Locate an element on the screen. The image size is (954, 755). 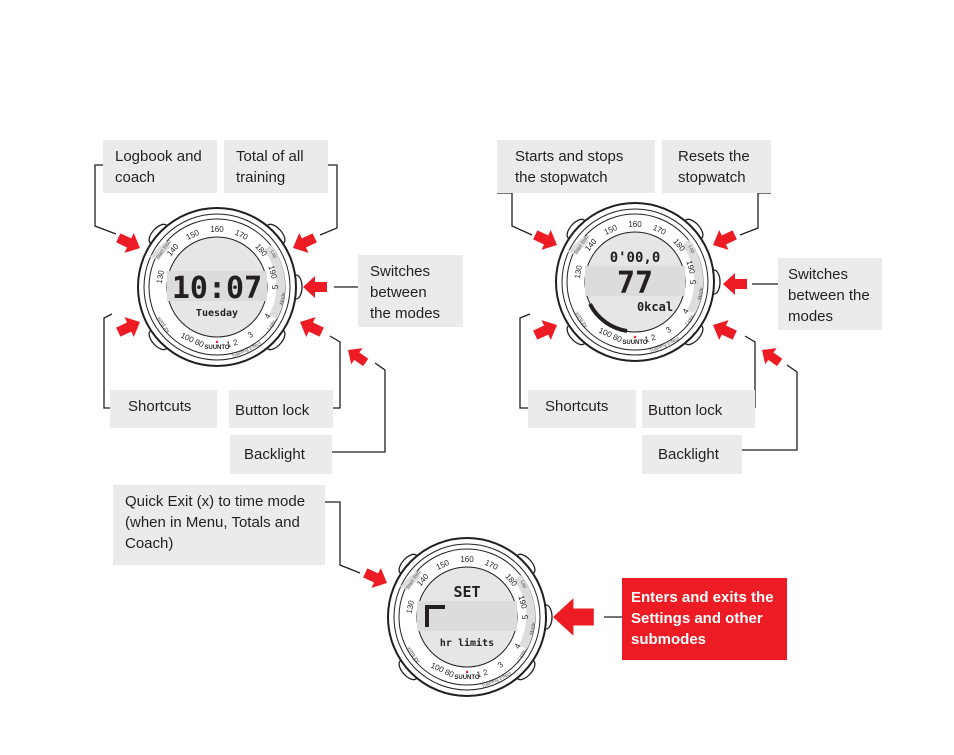
label-logbook: Logbook and coach is located at coordinates (160, 166).